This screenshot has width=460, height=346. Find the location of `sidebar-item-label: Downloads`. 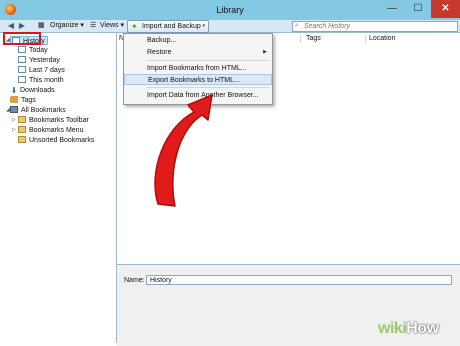

sidebar-item-label: Downloads is located at coordinates (37, 90).